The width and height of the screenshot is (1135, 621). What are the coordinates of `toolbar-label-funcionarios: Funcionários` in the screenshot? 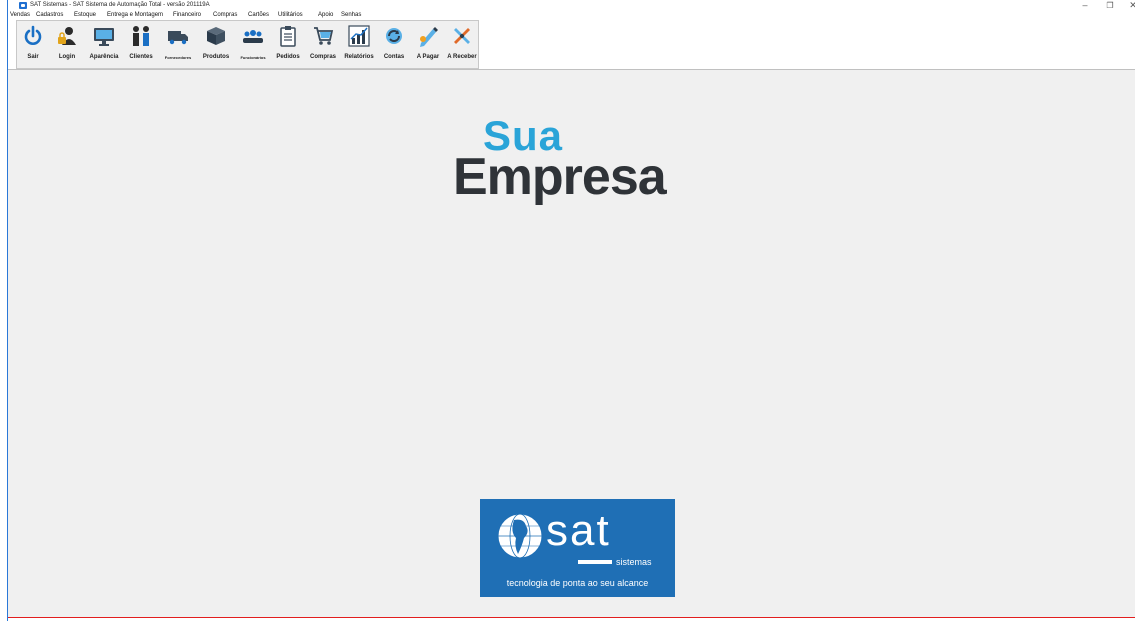 It's located at (253, 57).